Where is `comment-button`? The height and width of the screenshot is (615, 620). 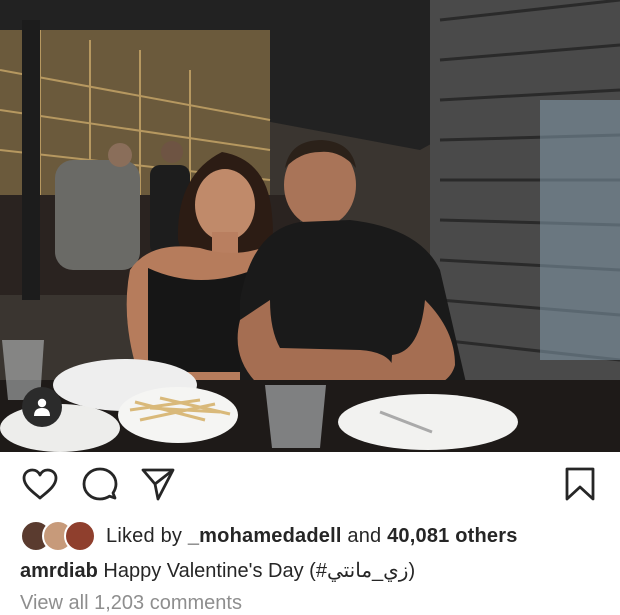 comment-button is located at coordinates (100, 484).